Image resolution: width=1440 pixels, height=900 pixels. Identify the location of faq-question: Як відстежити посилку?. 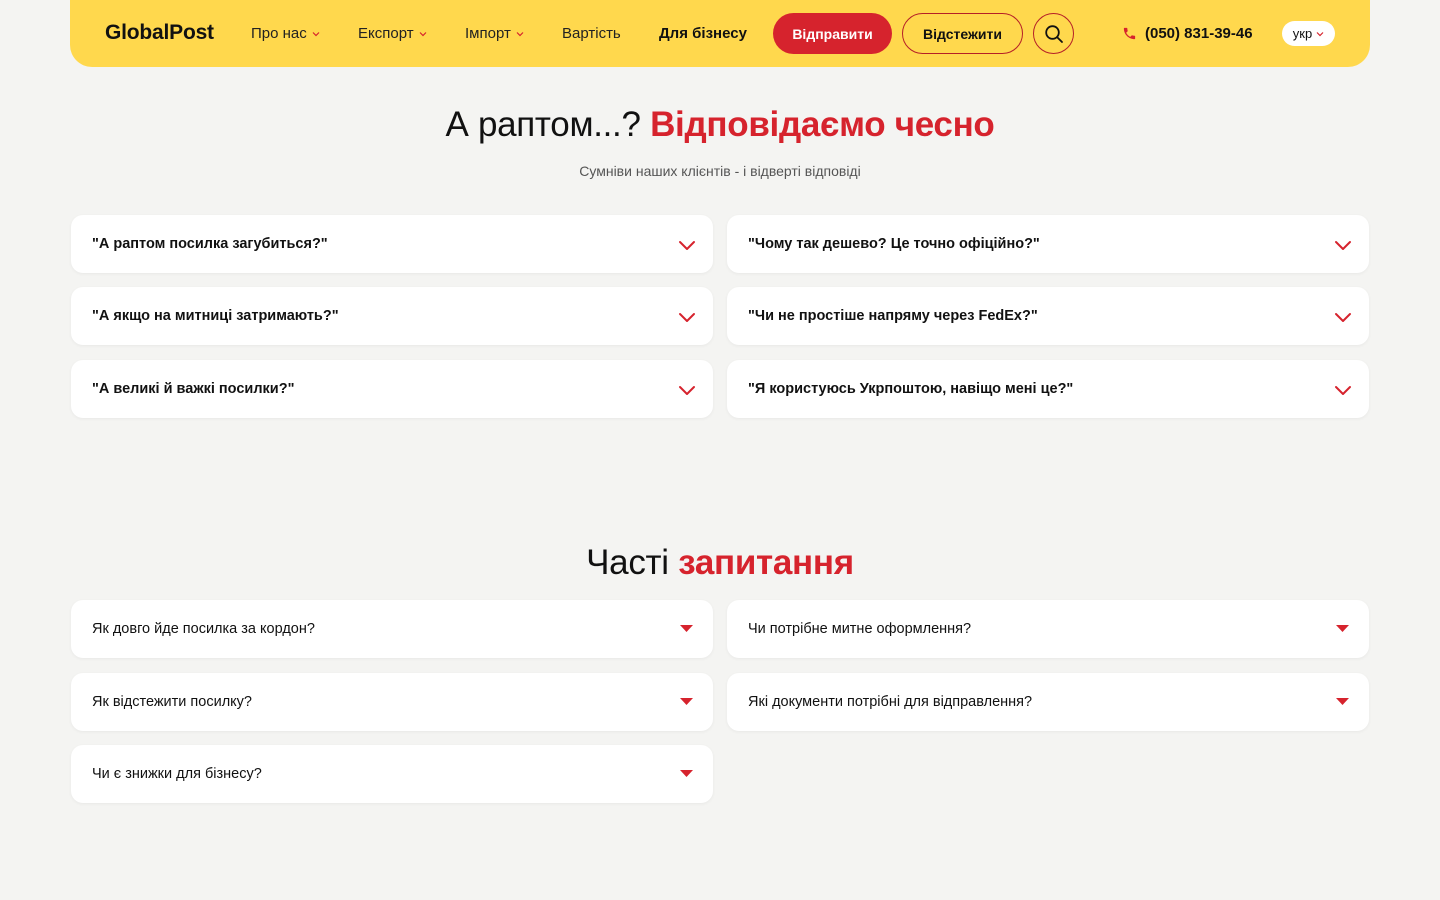
(172, 702).